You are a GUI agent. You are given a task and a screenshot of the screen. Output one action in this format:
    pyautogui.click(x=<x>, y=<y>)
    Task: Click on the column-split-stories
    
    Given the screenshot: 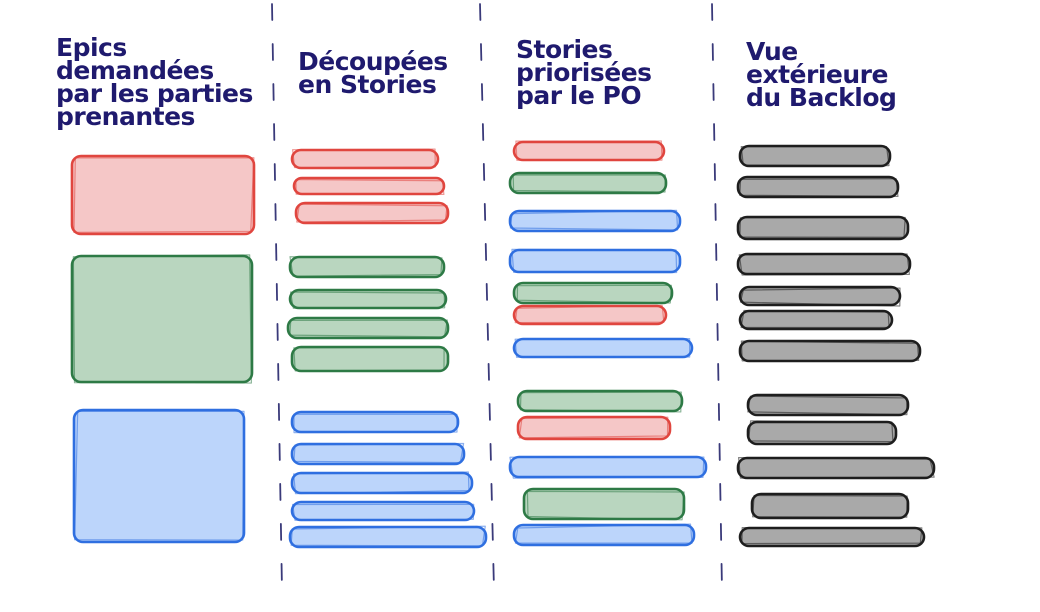 What is the action you would take?
    pyautogui.click(x=387, y=348)
    